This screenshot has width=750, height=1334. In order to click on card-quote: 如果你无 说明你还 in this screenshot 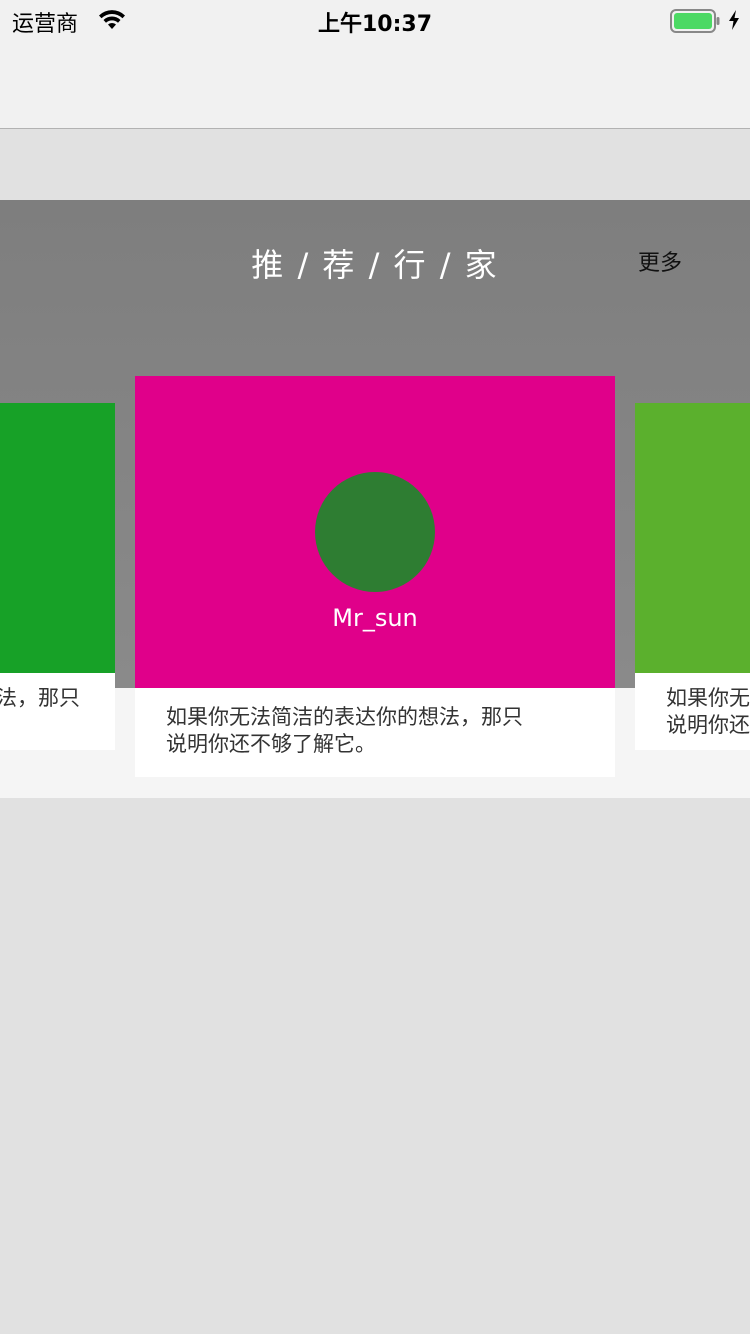, I will do `click(708, 712)`.